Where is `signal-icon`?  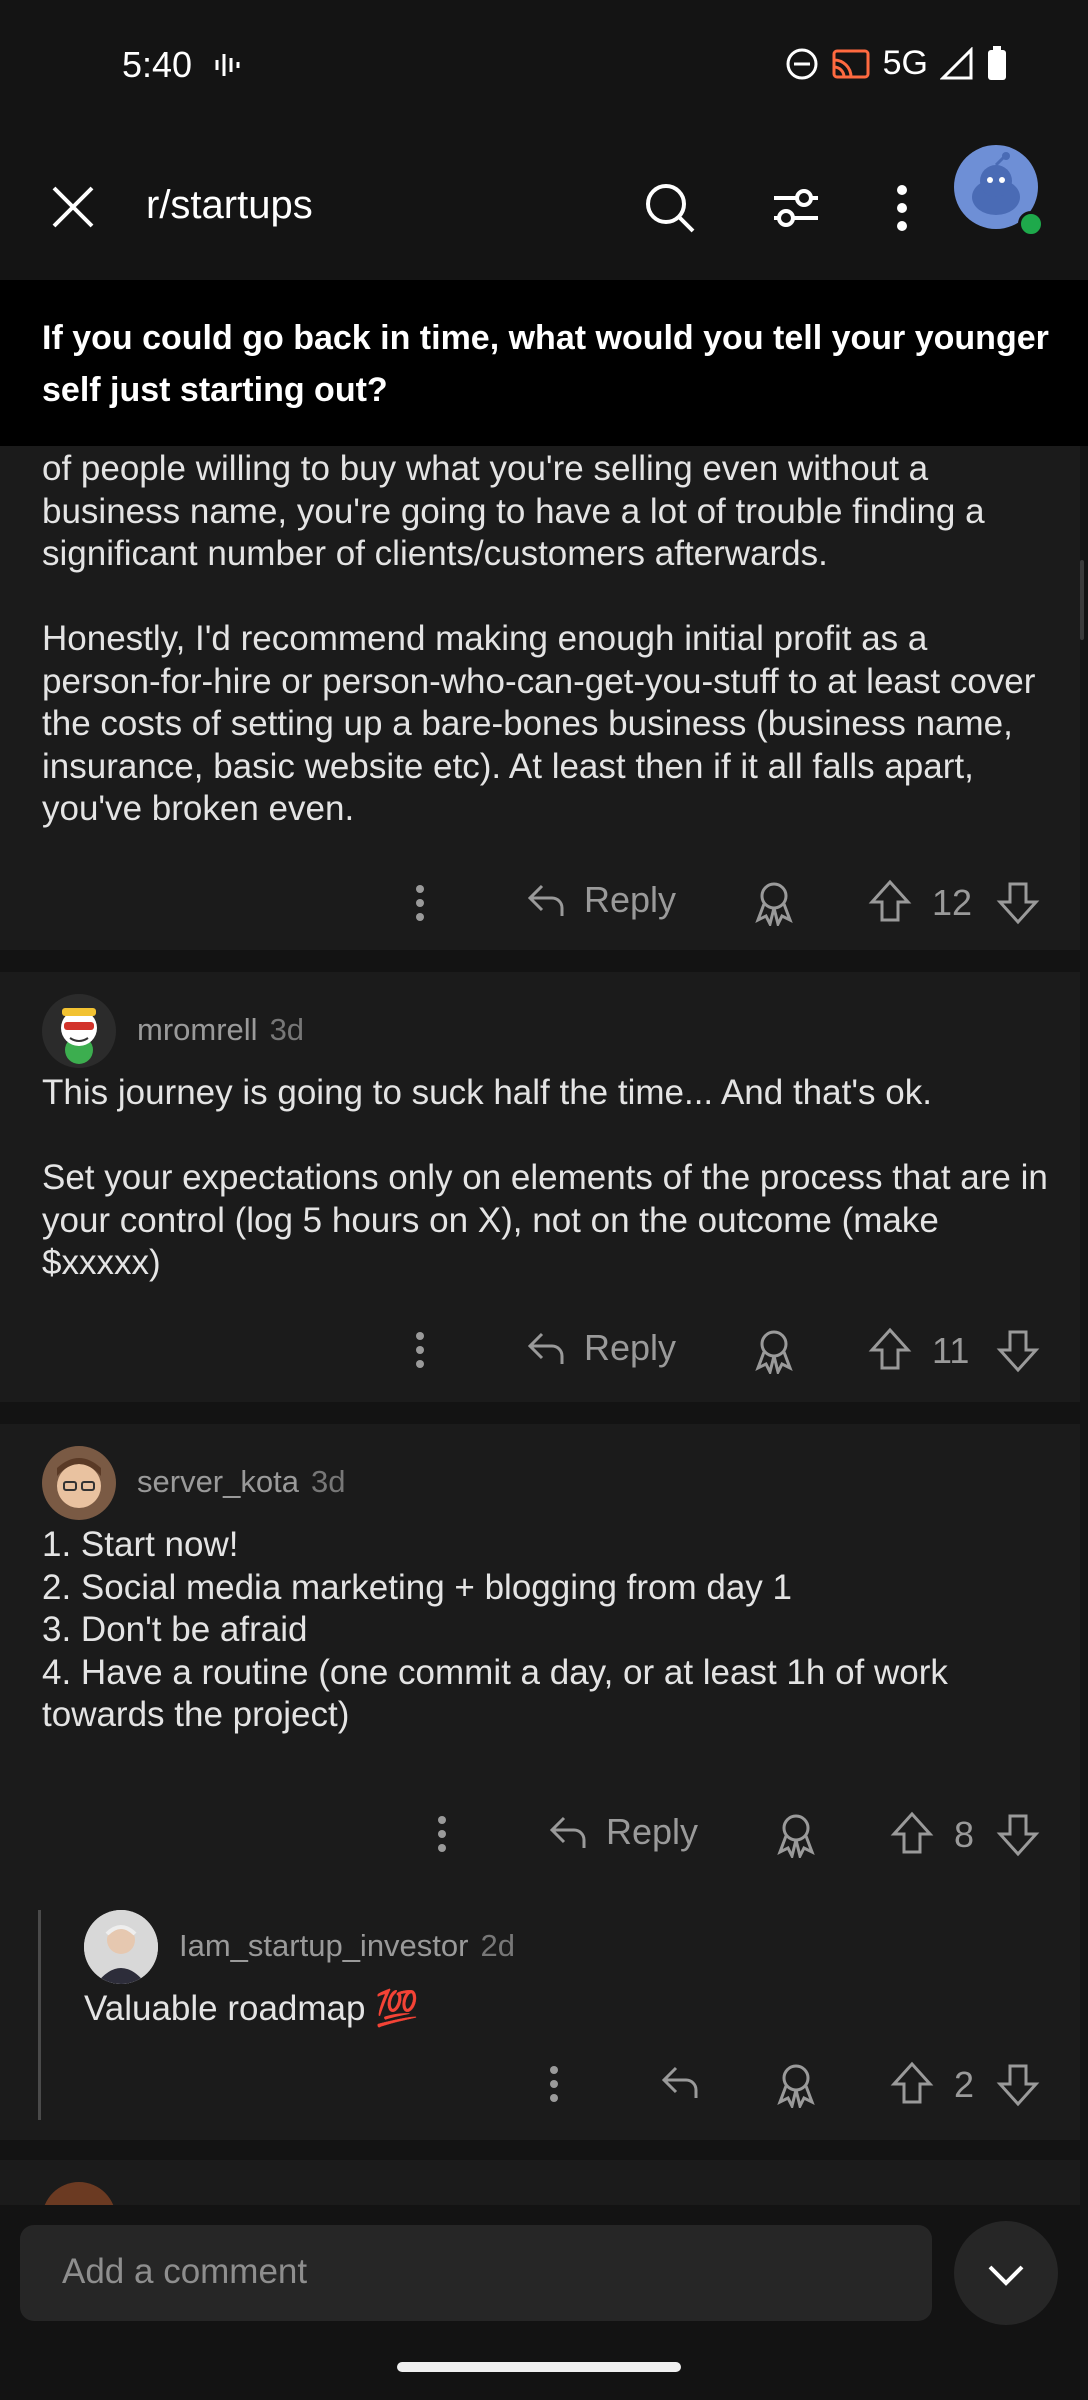 signal-icon is located at coordinates (956, 62).